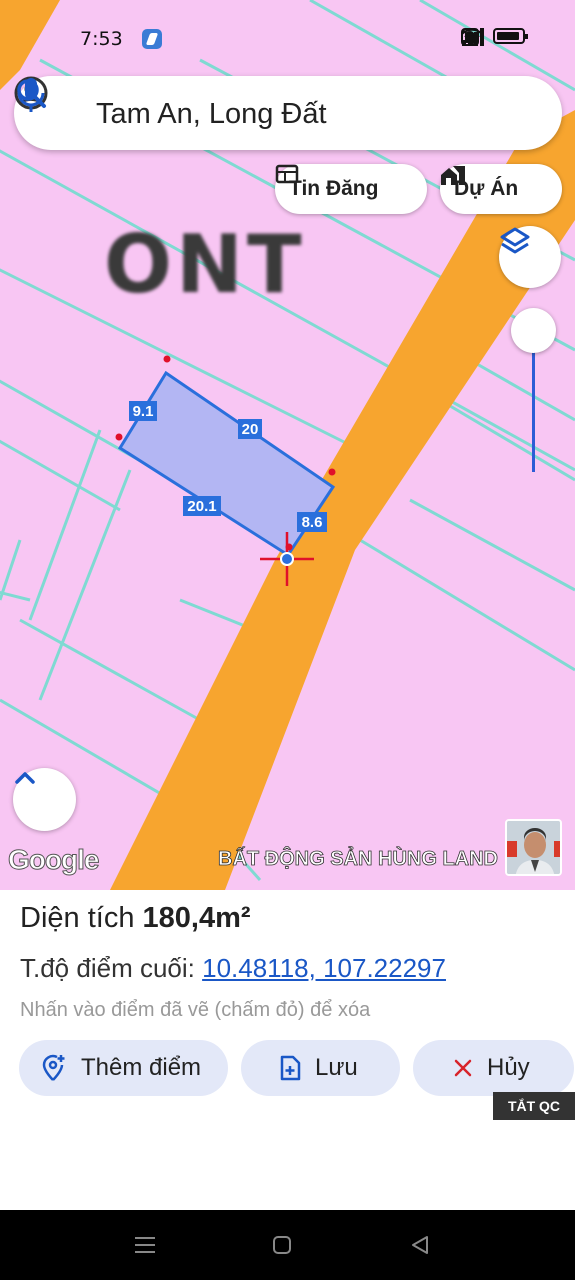 This screenshot has height=1280, width=575. What do you see at coordinates (141, 1067) in the screenshot?
I see `add-point-label: Thêm điểm` at bounding box center [141, 1067].